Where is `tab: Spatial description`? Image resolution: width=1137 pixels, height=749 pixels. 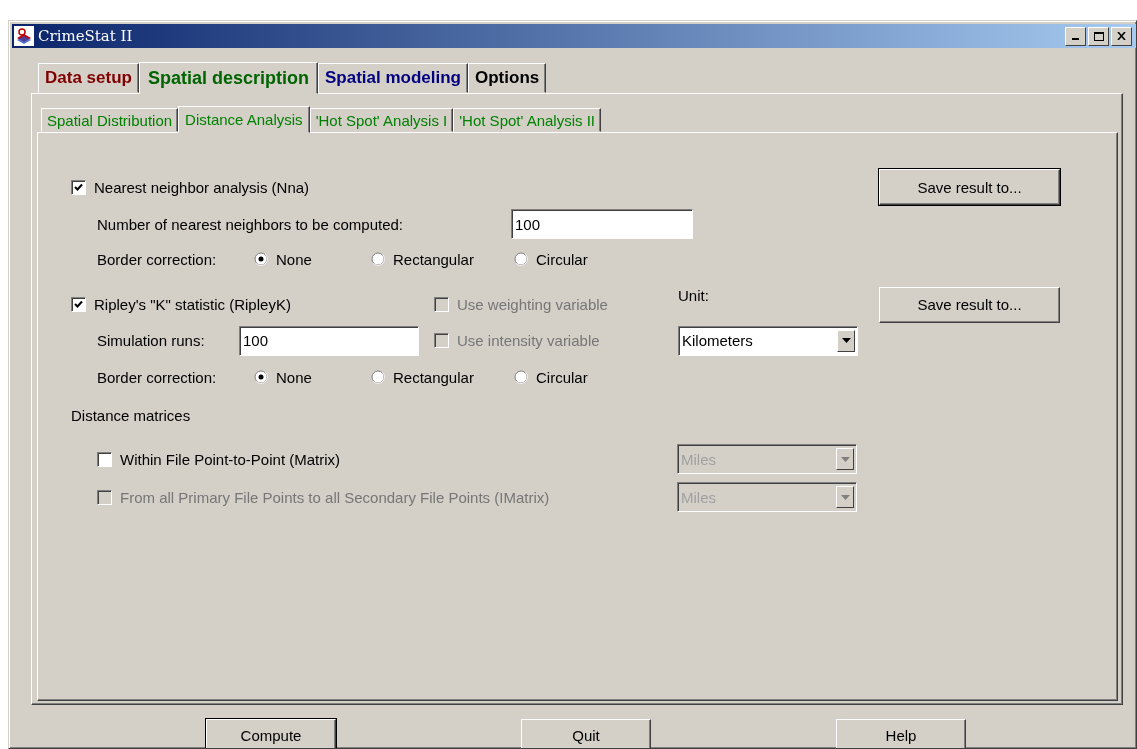
tab: Spatial description is located at coordinates (228, 78).